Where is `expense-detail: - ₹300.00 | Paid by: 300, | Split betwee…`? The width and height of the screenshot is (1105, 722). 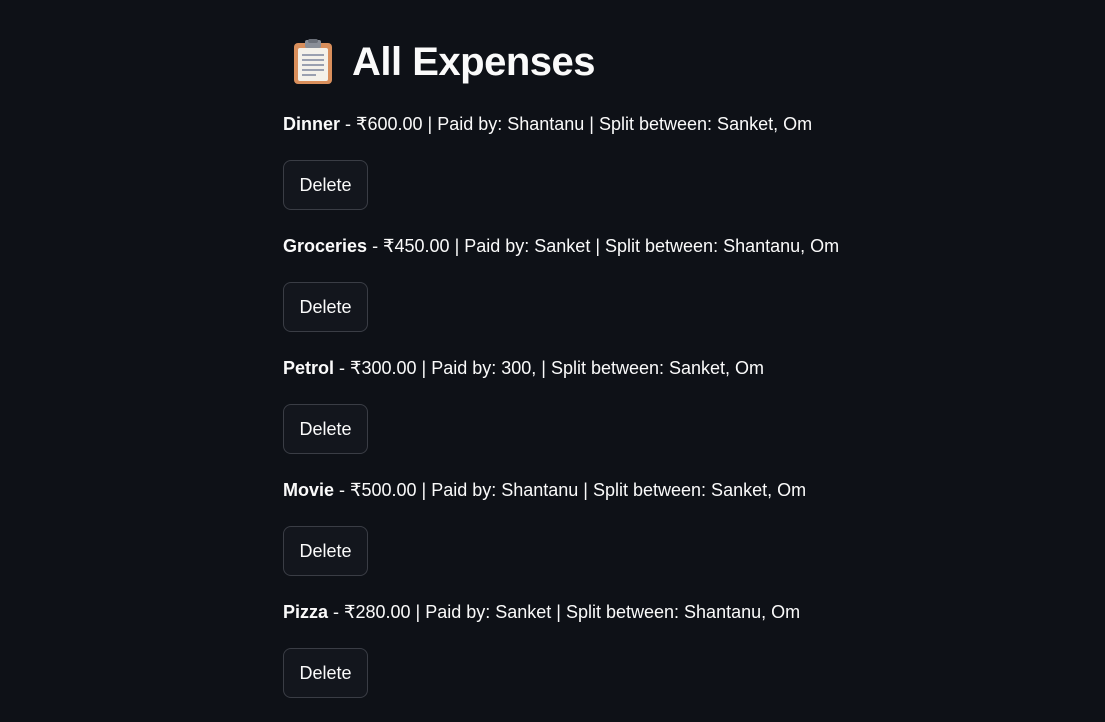
expense-detail: - ₹300.00 | Paid by: 300, | Split betwee… is located at coordinates (549, 368).